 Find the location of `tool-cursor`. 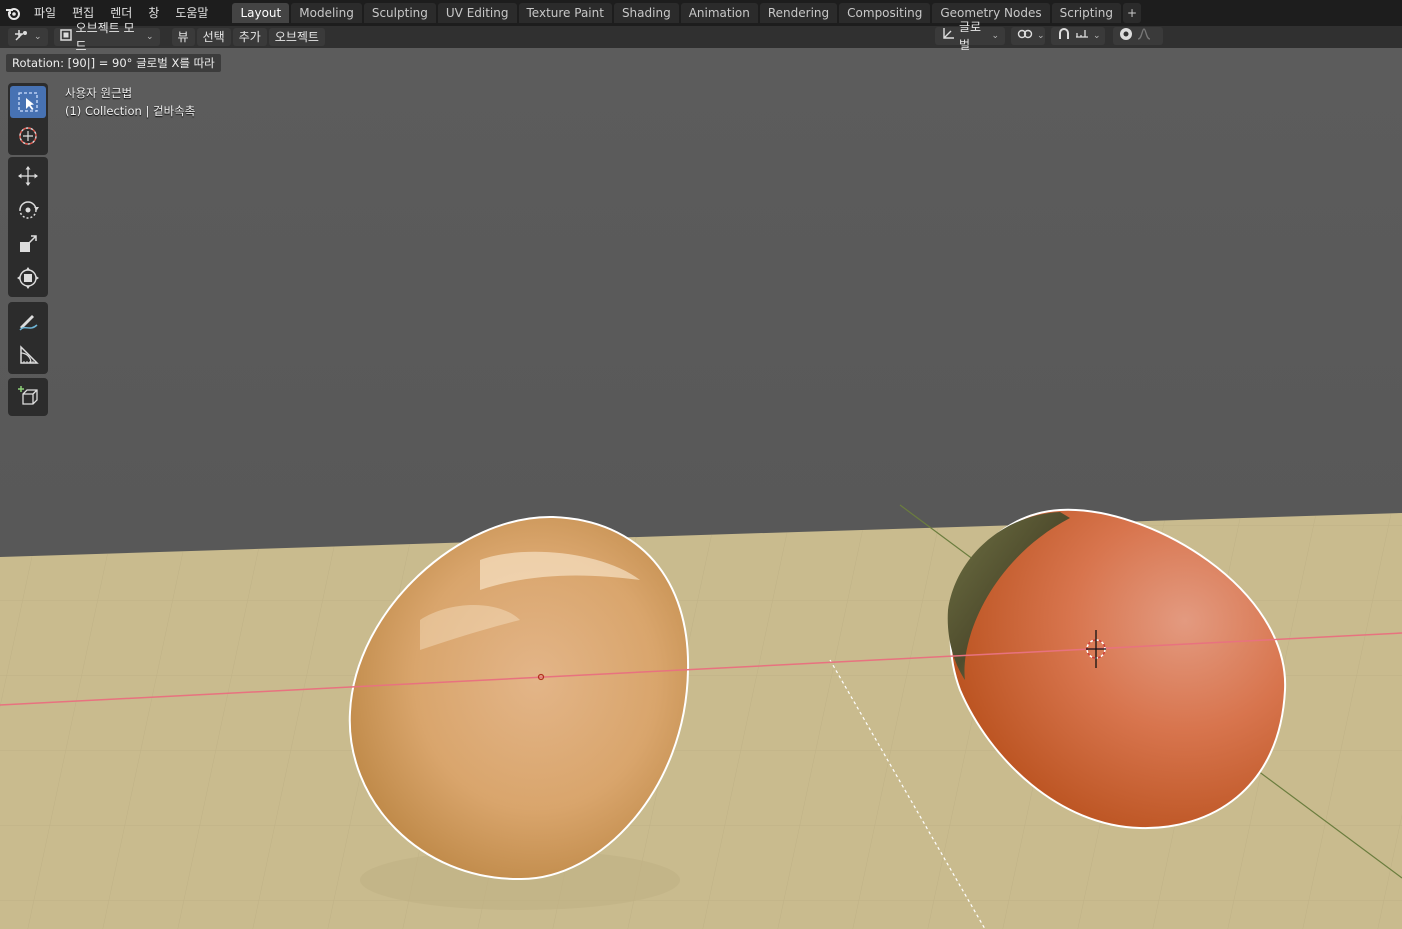

tool-cursor is located at coordinates (28, 136).